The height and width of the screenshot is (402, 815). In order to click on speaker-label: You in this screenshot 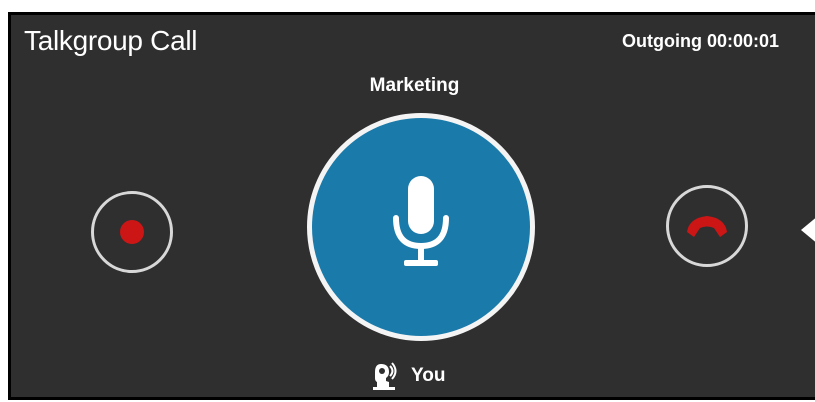, I will do `click(428, 375)`.